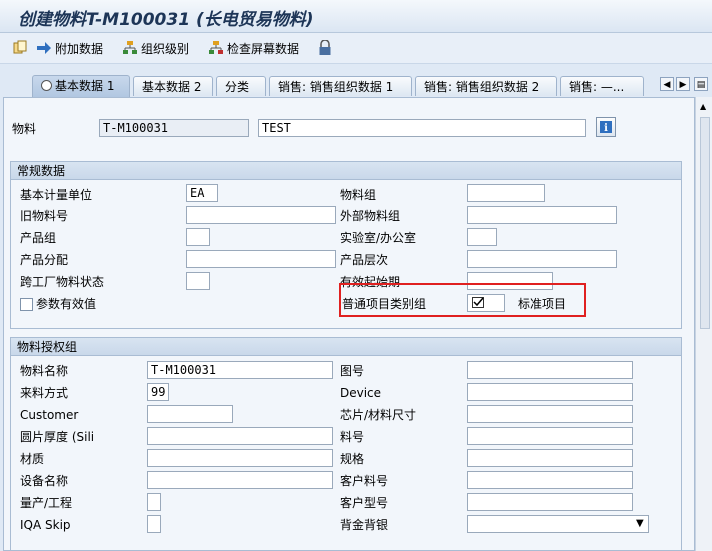 The image size is (712, 551). What do you see at coordinates (550, 480) in the screenshot?
I see `customer-part-field` at bounding box center [550, 480].